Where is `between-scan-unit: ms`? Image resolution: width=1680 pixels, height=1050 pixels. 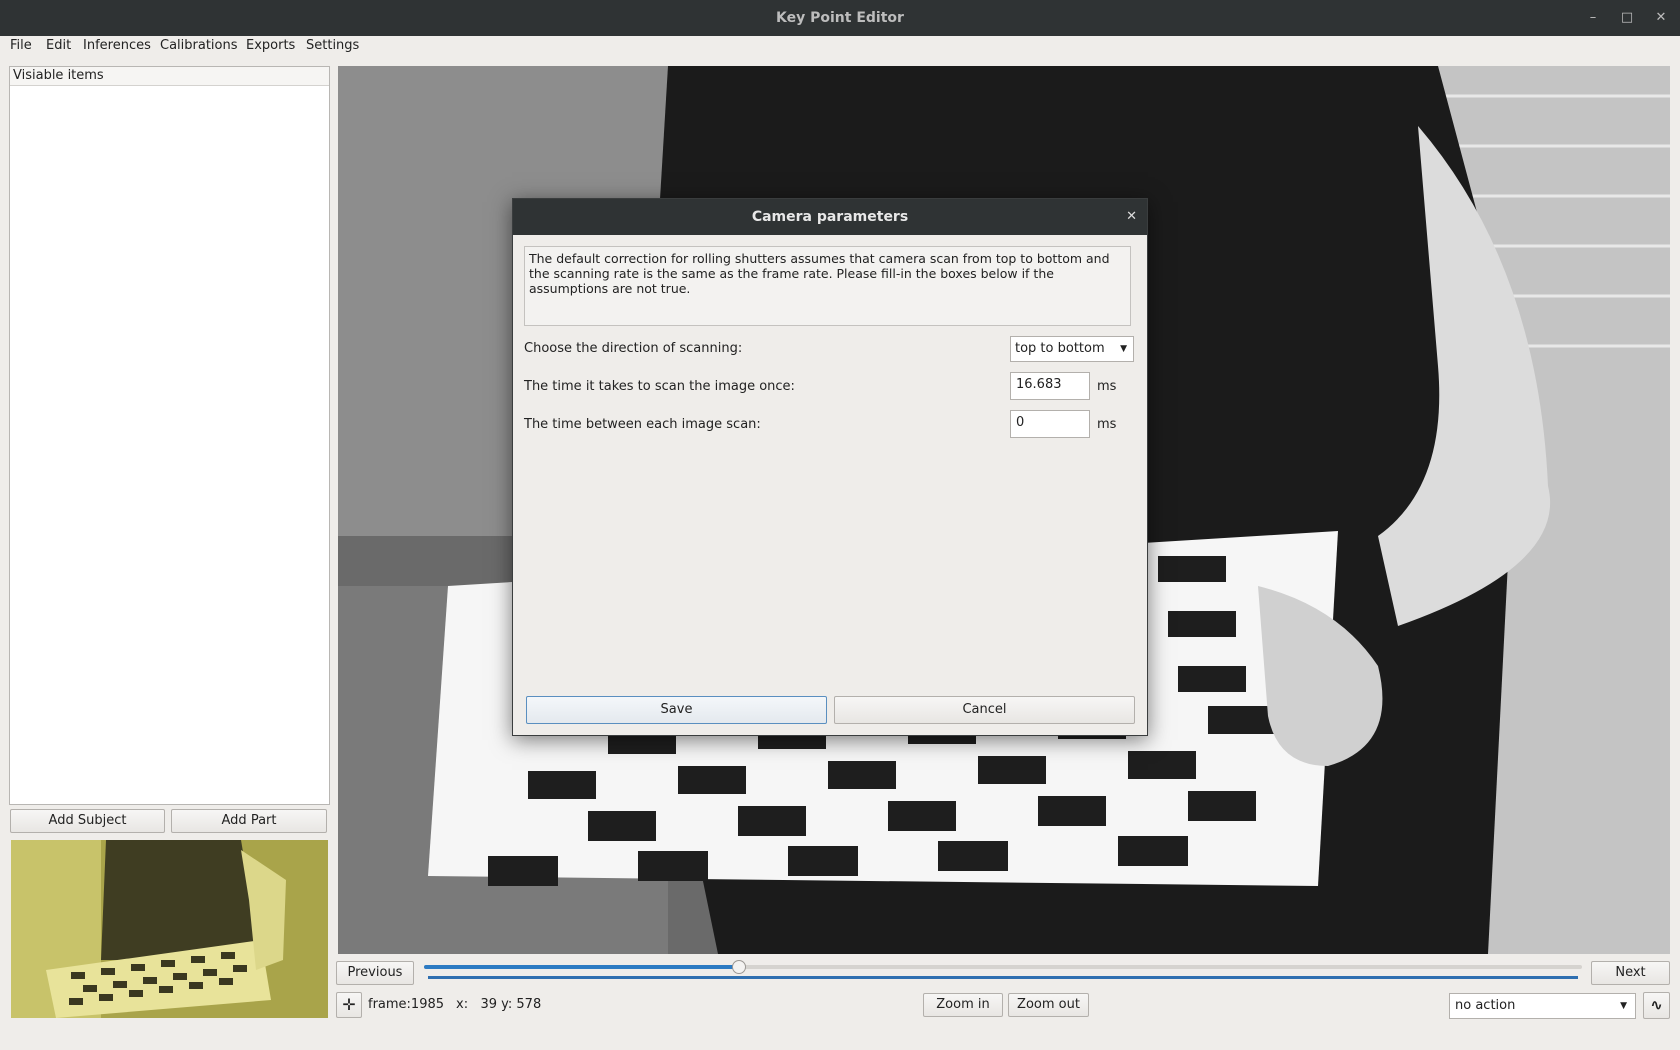
between-scan-unit: ms is located at coordinates (1107, 424).